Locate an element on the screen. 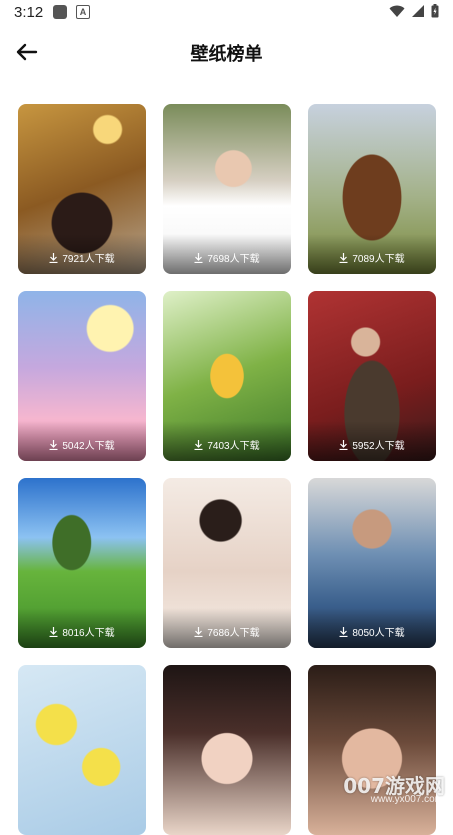  download-count: 5952人下载 is located at coordinates (372, 444).